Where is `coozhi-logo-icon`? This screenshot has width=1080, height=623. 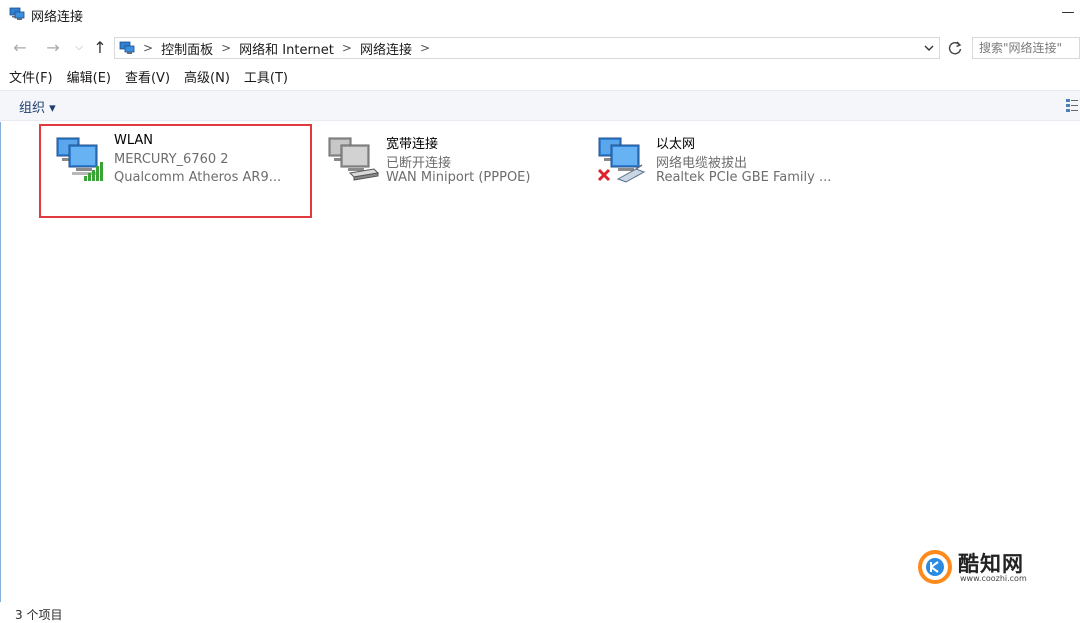 coozhi-logo-icon is located at coordinates (935, 567).